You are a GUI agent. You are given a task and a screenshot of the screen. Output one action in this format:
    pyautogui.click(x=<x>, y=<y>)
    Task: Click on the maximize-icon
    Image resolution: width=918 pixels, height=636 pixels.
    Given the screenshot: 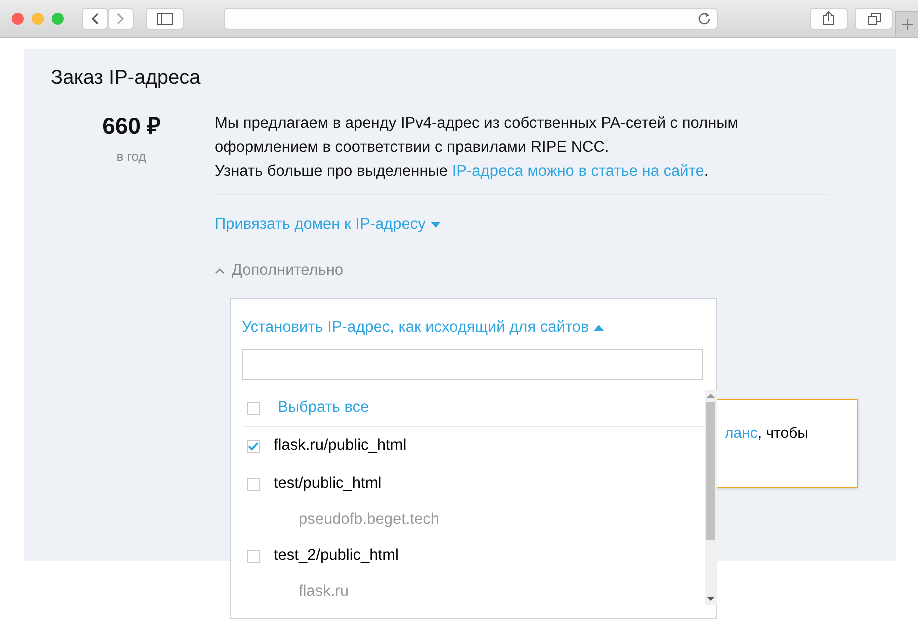 What is the action you would take?
    pyautogui.click(x=58, y=18)
    